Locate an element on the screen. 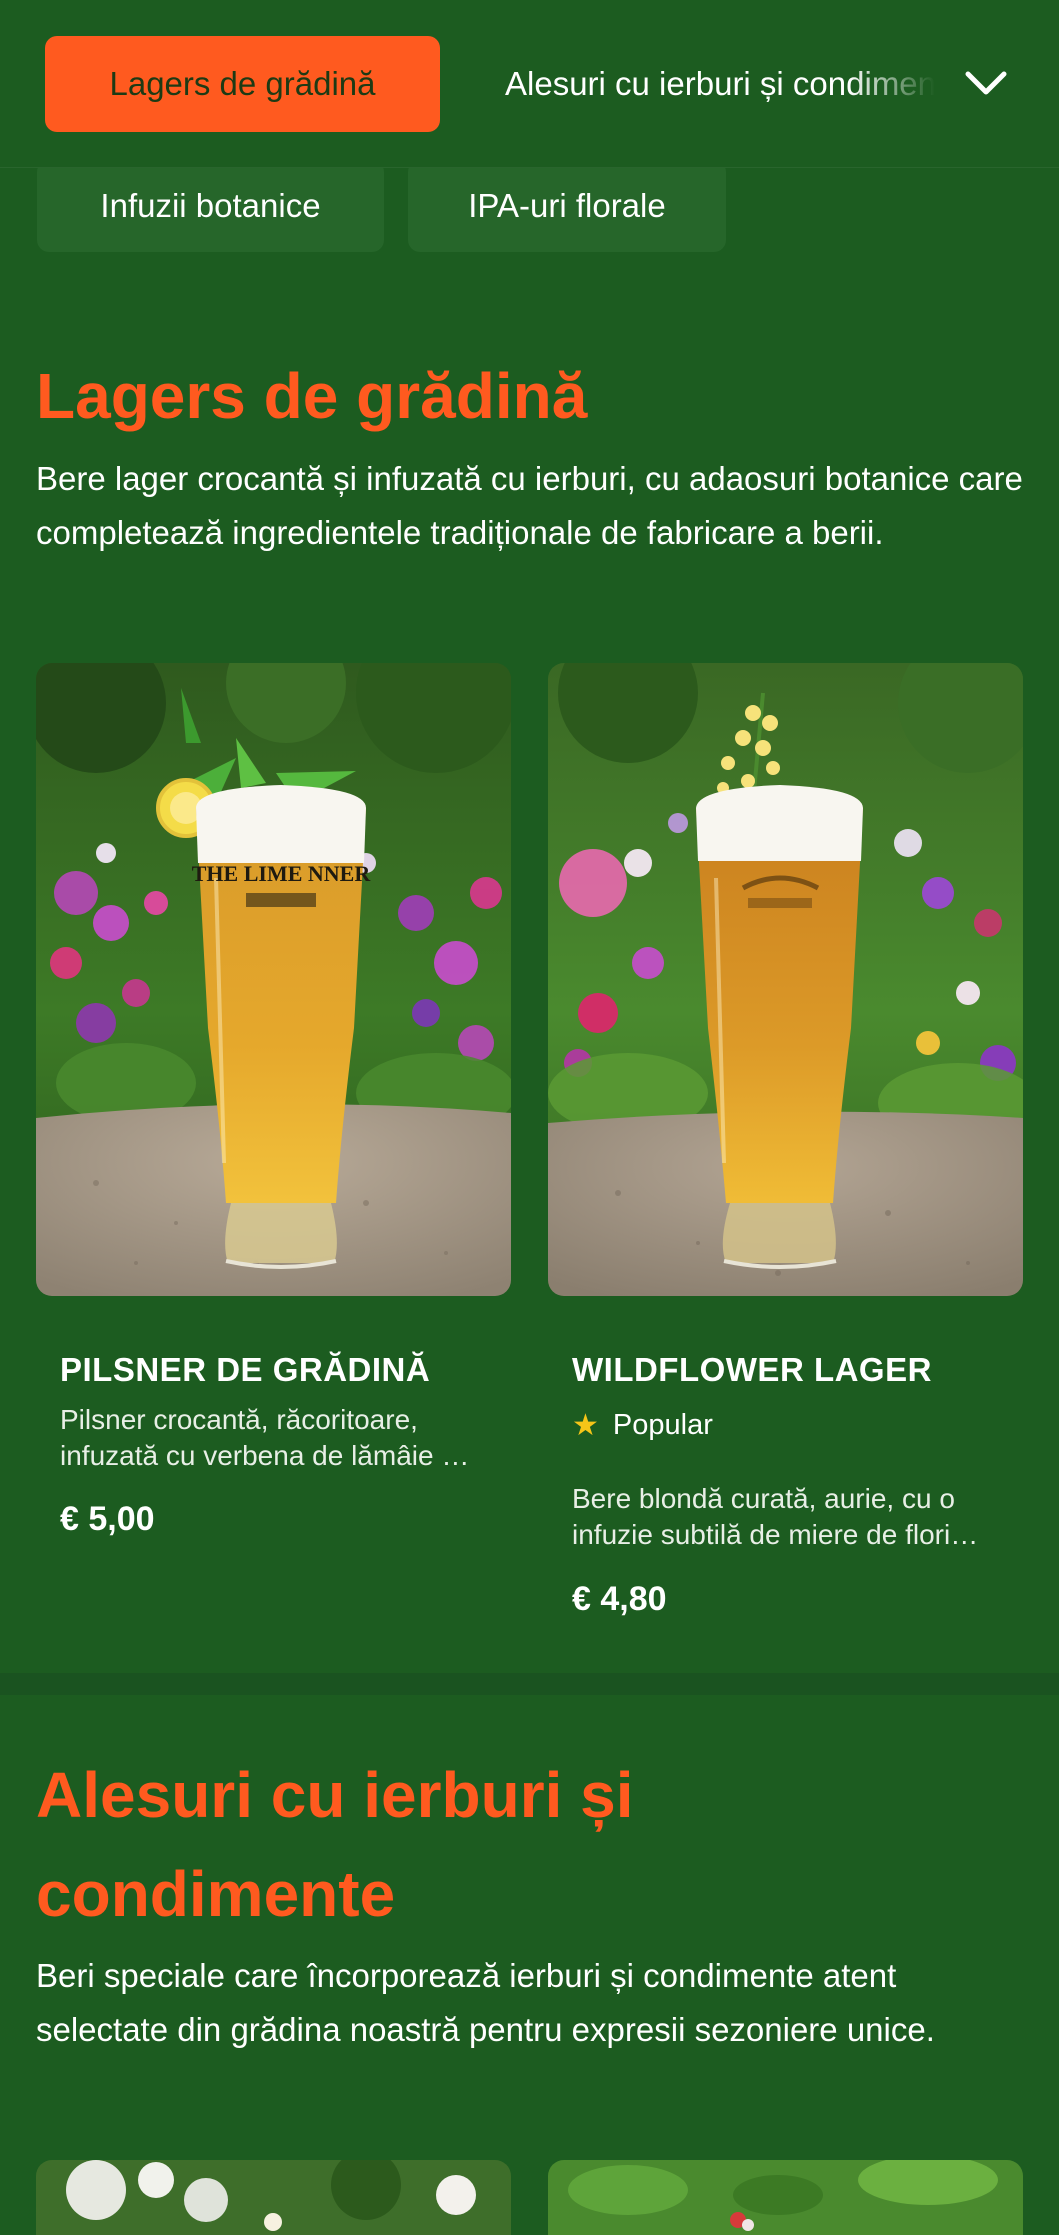  category-chip-label: Alesuri cu ierburi și condimente is located at coordinates (720, 83).